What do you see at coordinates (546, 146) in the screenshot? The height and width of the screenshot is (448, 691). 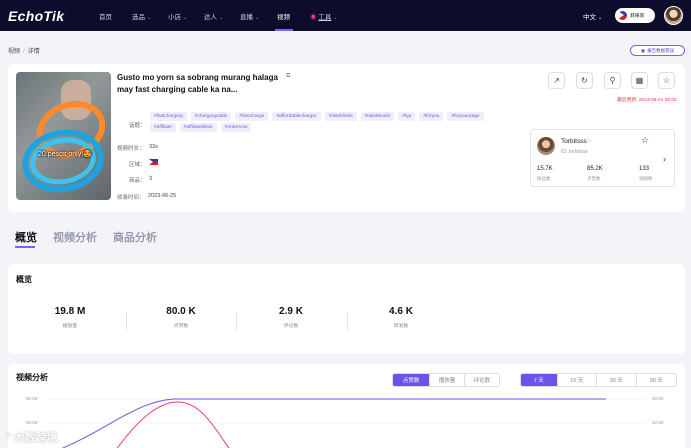 I see `creator-avatar` at bounding box center [546, 146].